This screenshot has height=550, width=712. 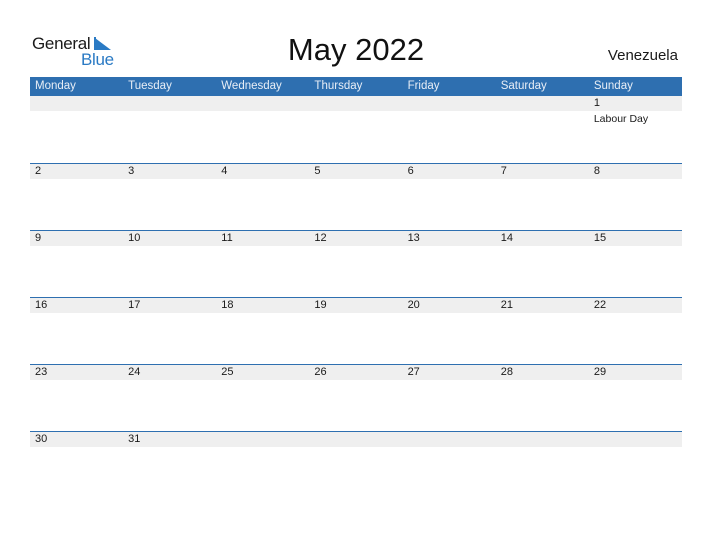 What do you see at coordinates (227, 372) in the screenshot?
I see `day-number: 25` at bounding box center [227, 372].